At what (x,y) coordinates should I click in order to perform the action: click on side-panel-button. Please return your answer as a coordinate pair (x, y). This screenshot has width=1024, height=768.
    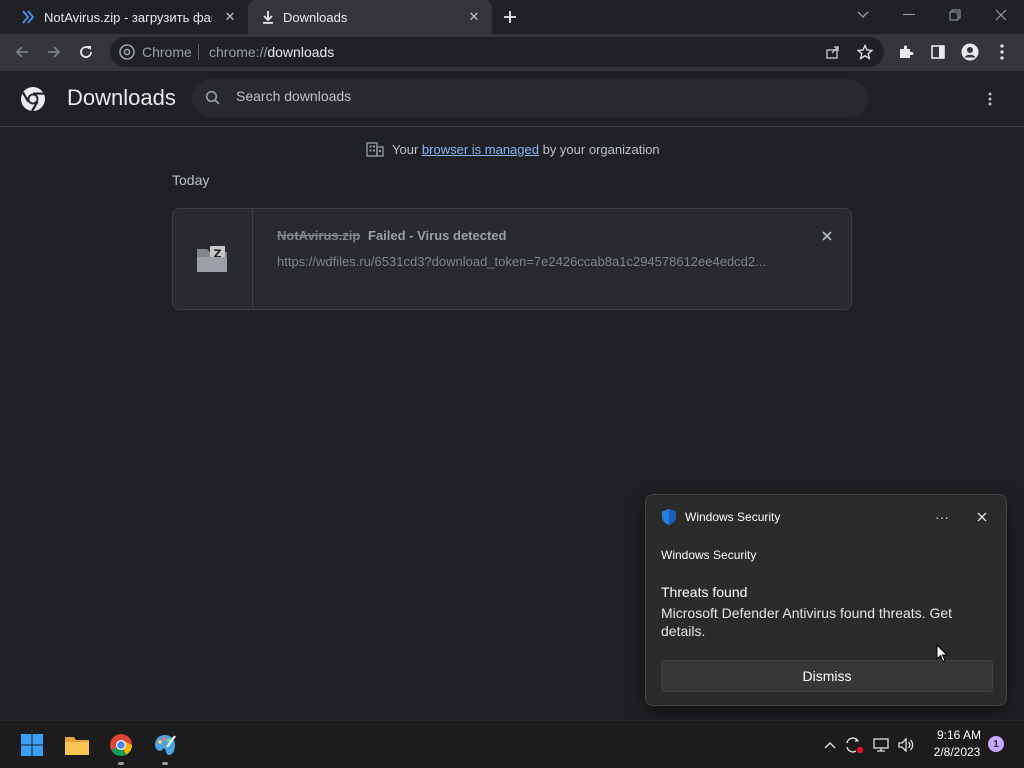
    Looking at the image, I should click on (938, 52).